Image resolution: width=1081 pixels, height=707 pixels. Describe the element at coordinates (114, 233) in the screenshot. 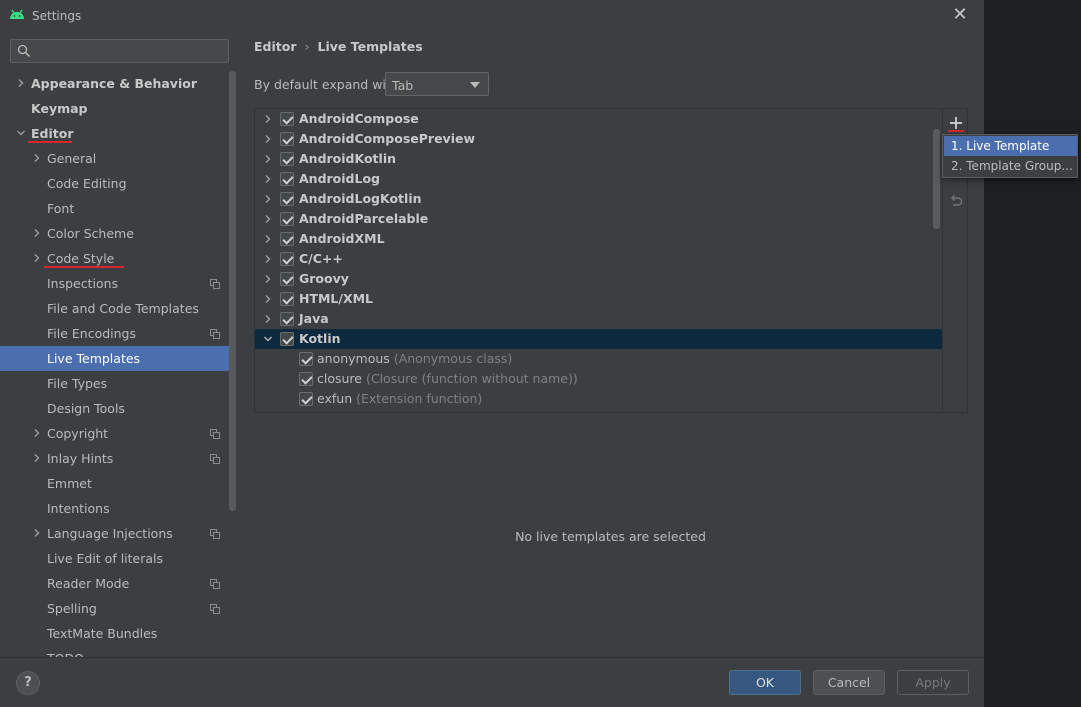

I see `sidebar-item: Color Scheme` at that location.